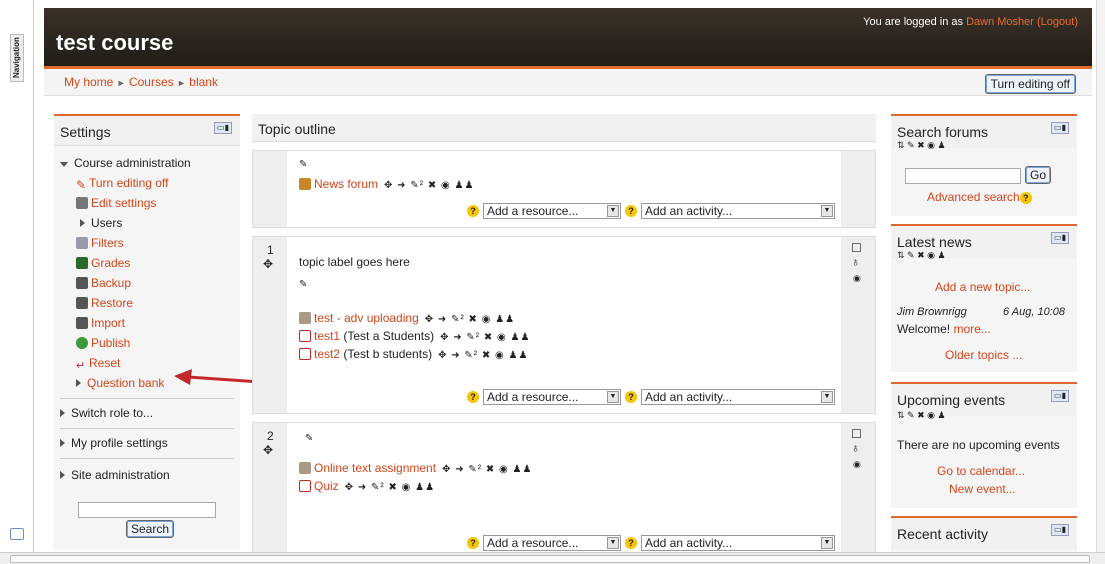  Describe the element at coordinates (98, 364) in the screenshot. I see `settings-reset: ↵ Reset` at that location.